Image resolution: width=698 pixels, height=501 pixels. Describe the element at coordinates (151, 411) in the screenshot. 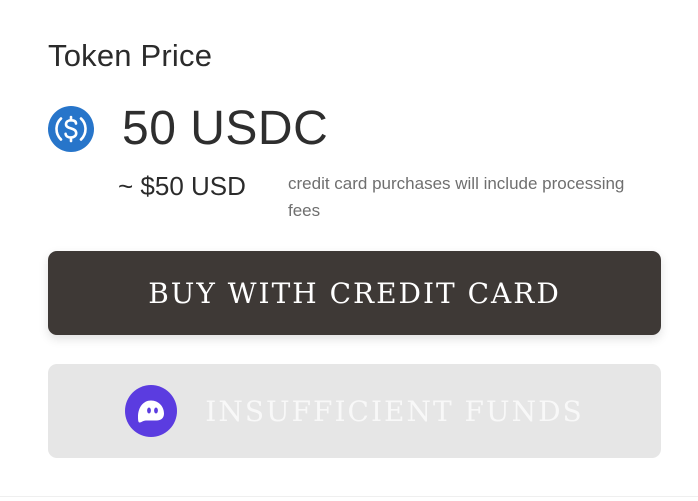

I see `phantom-wallet-icon` at that location.